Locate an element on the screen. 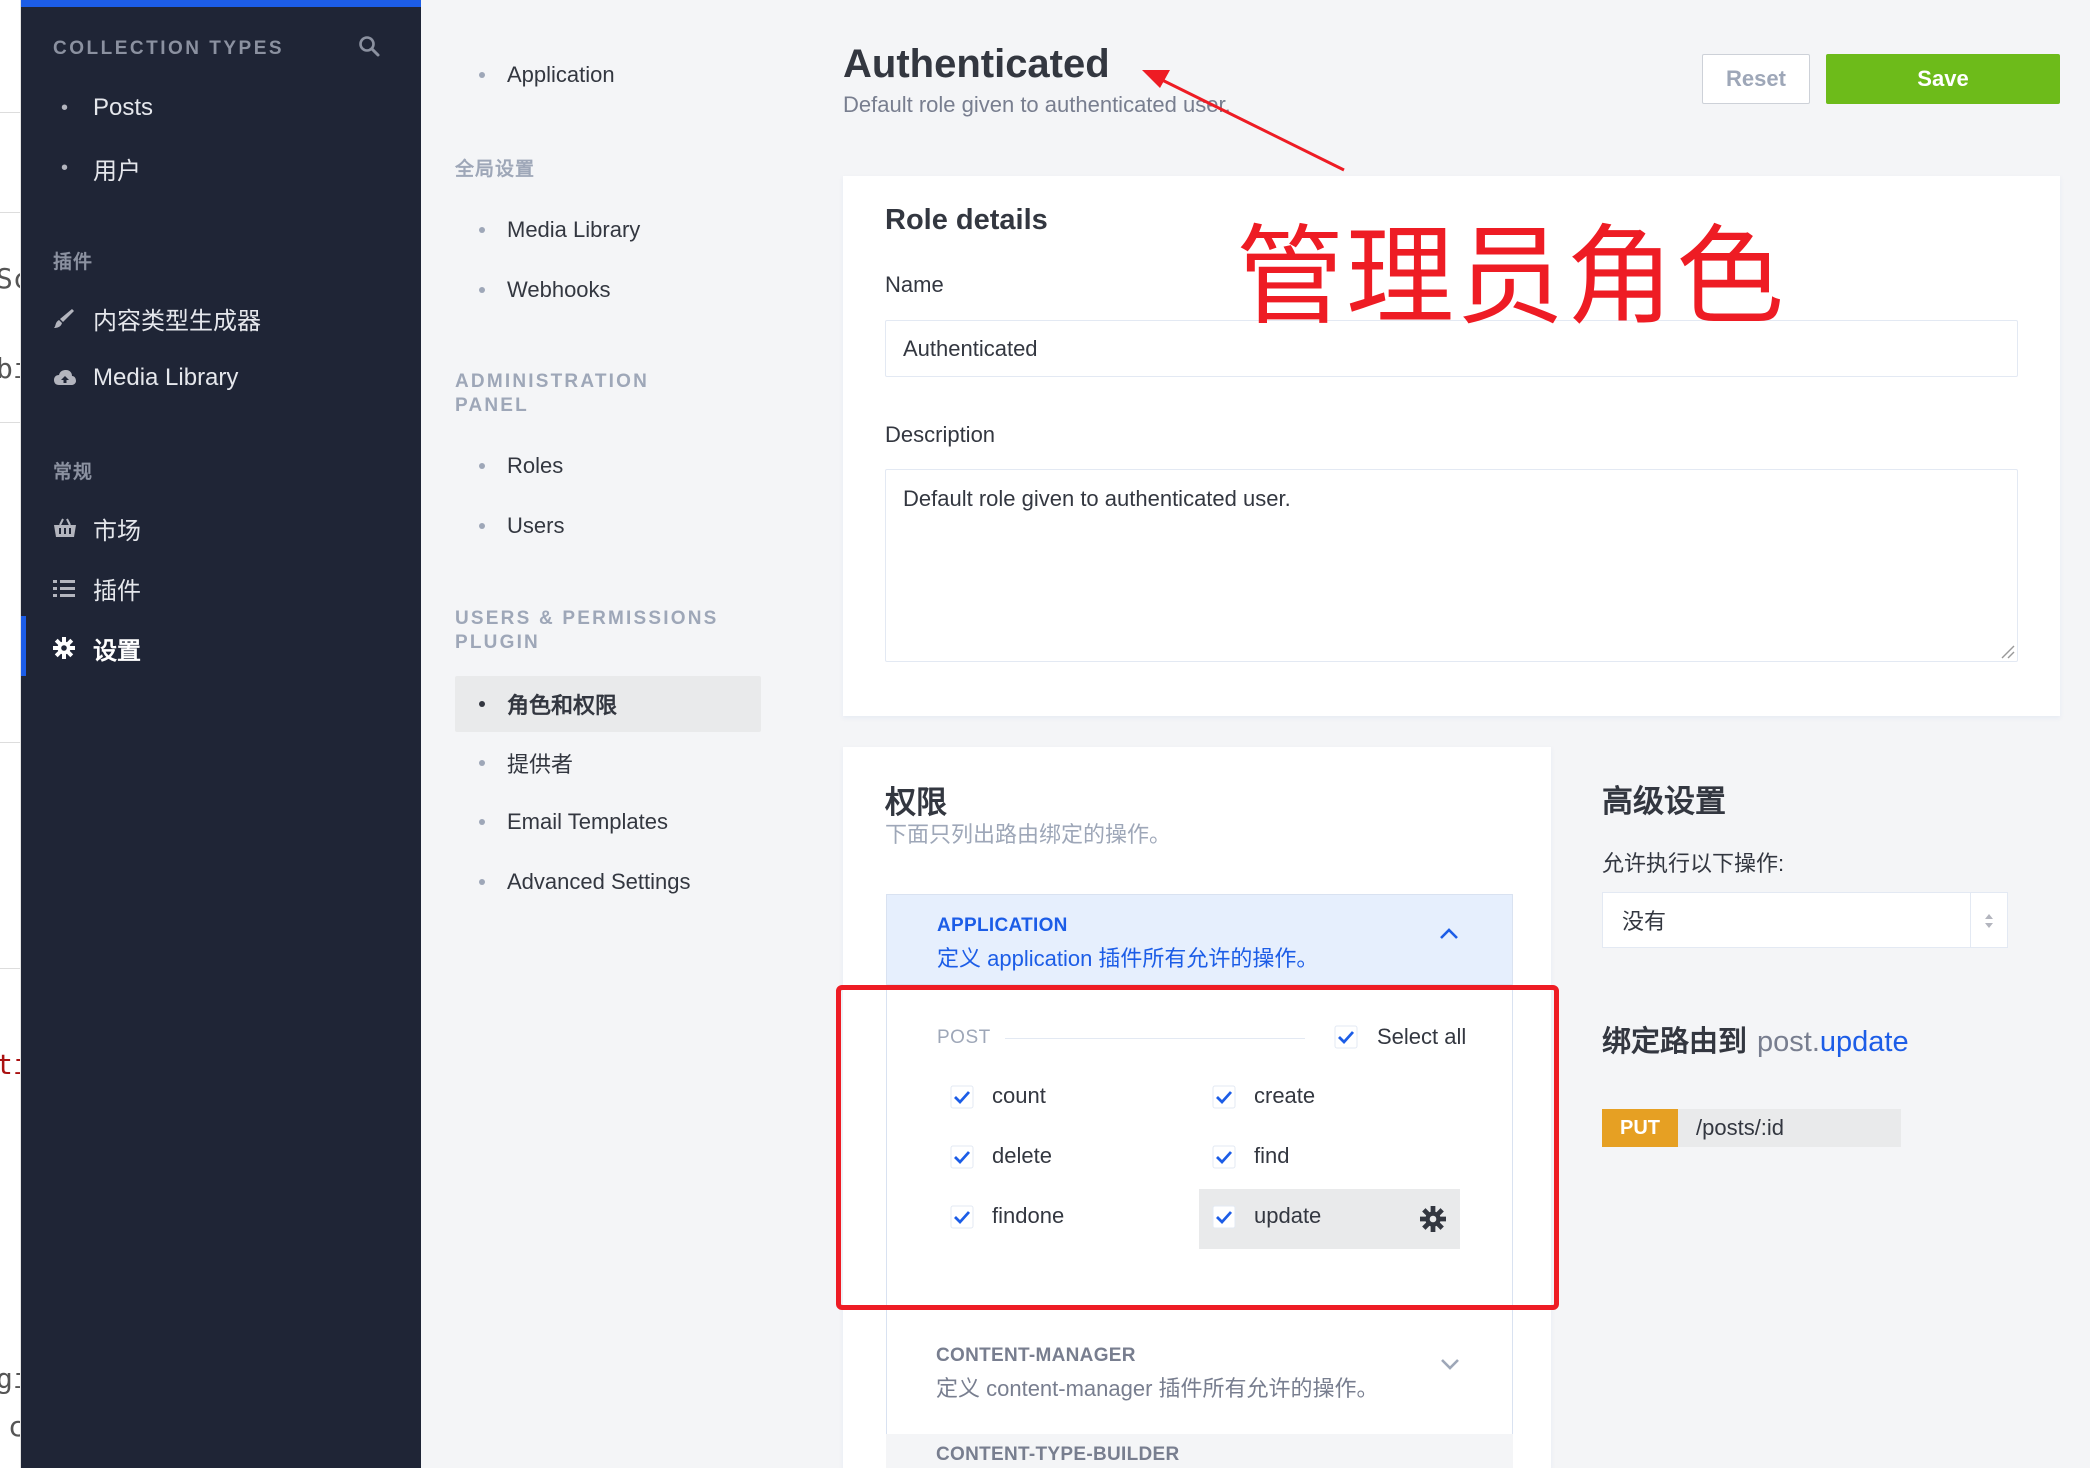 Image resolution: width=2090 pixels, height=1468 pixels. settings-item-label: Users is located at coordinates (536, 525).